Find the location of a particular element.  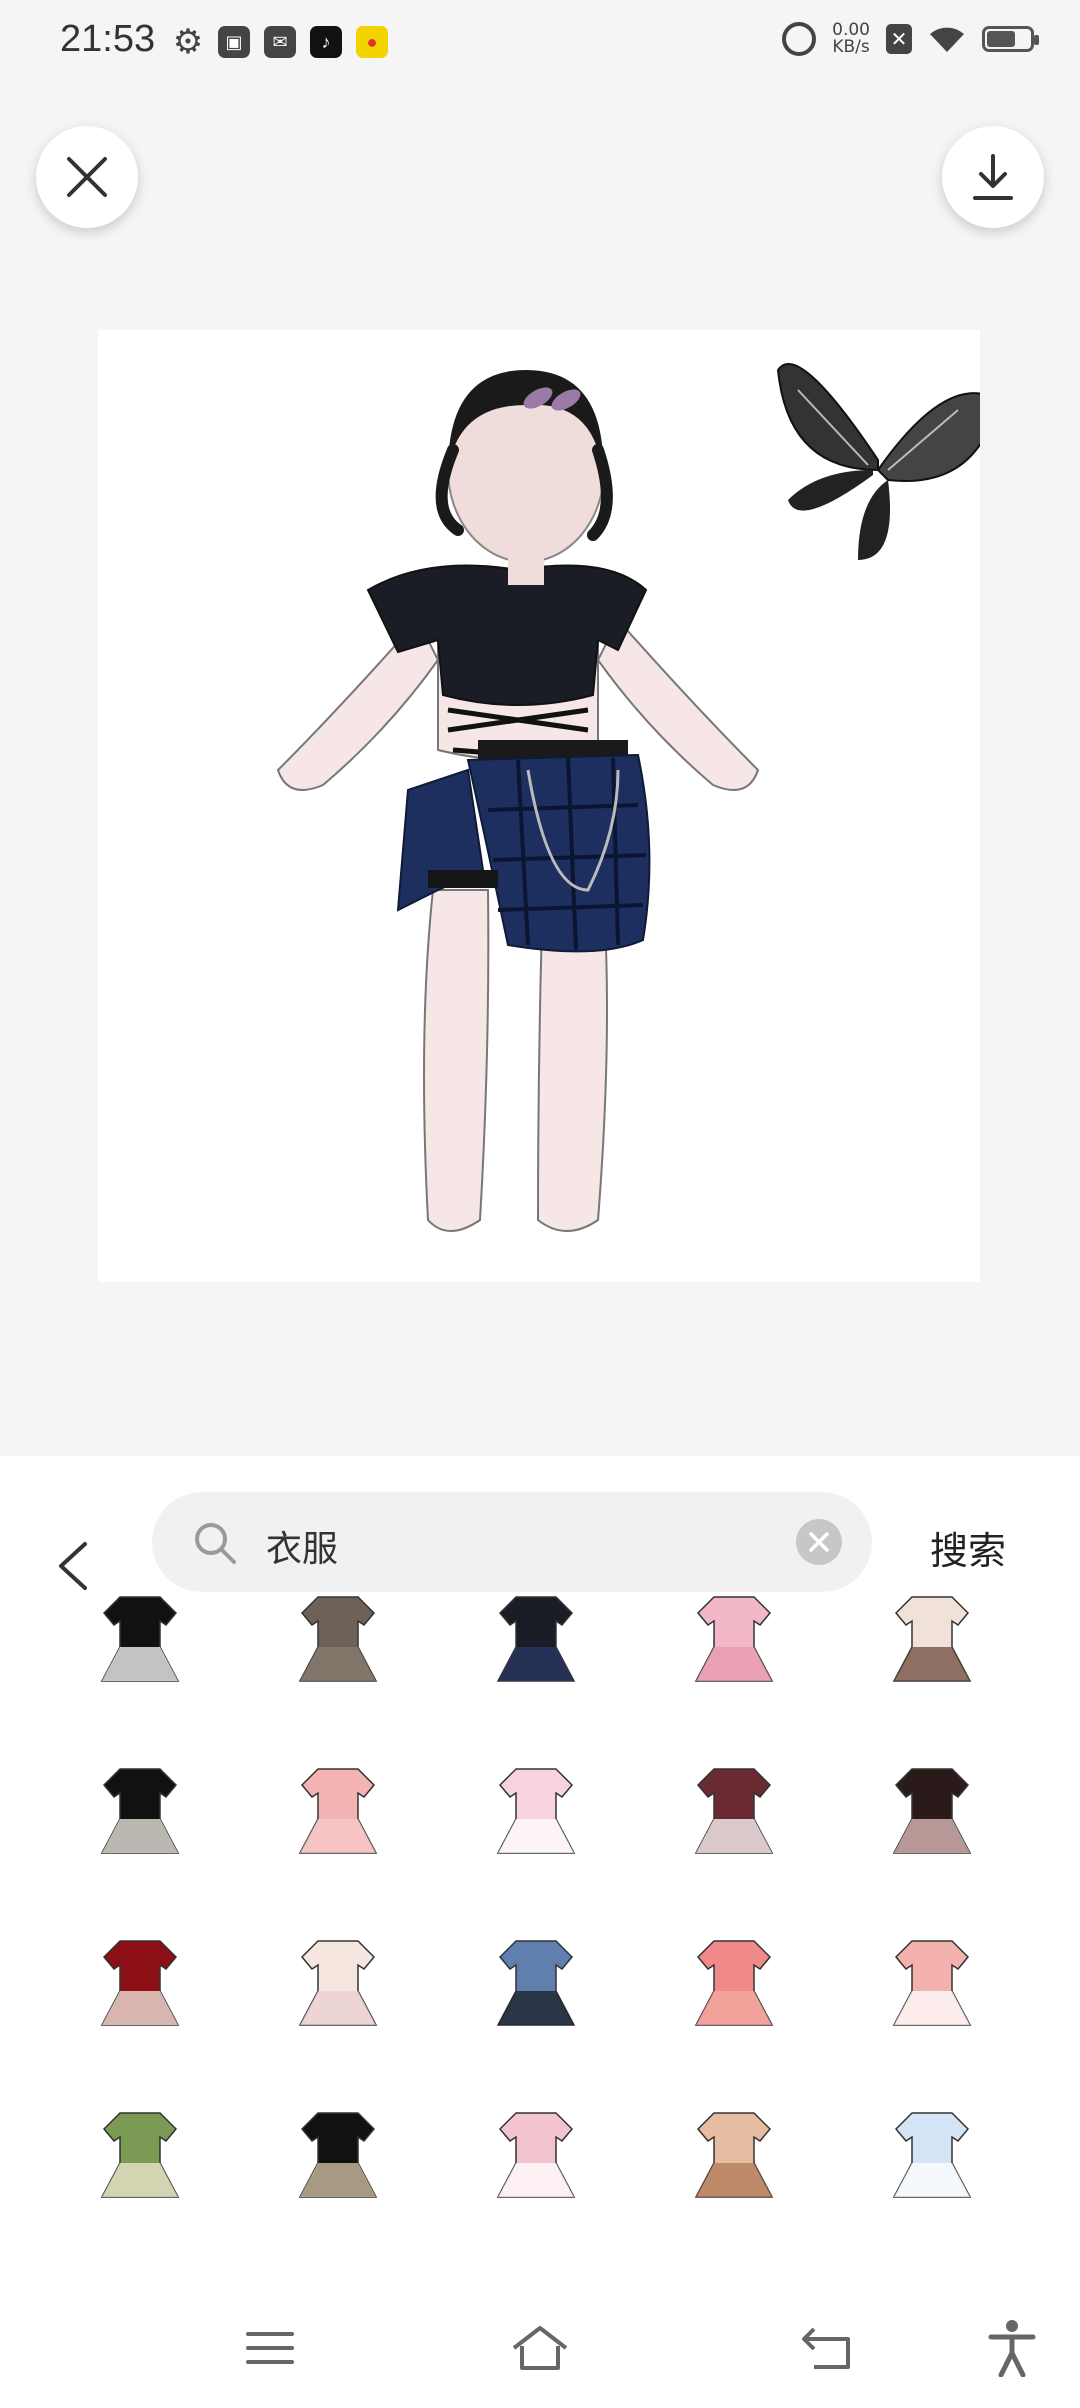

app-icon: ▣ is located at coordinates (234, 42).